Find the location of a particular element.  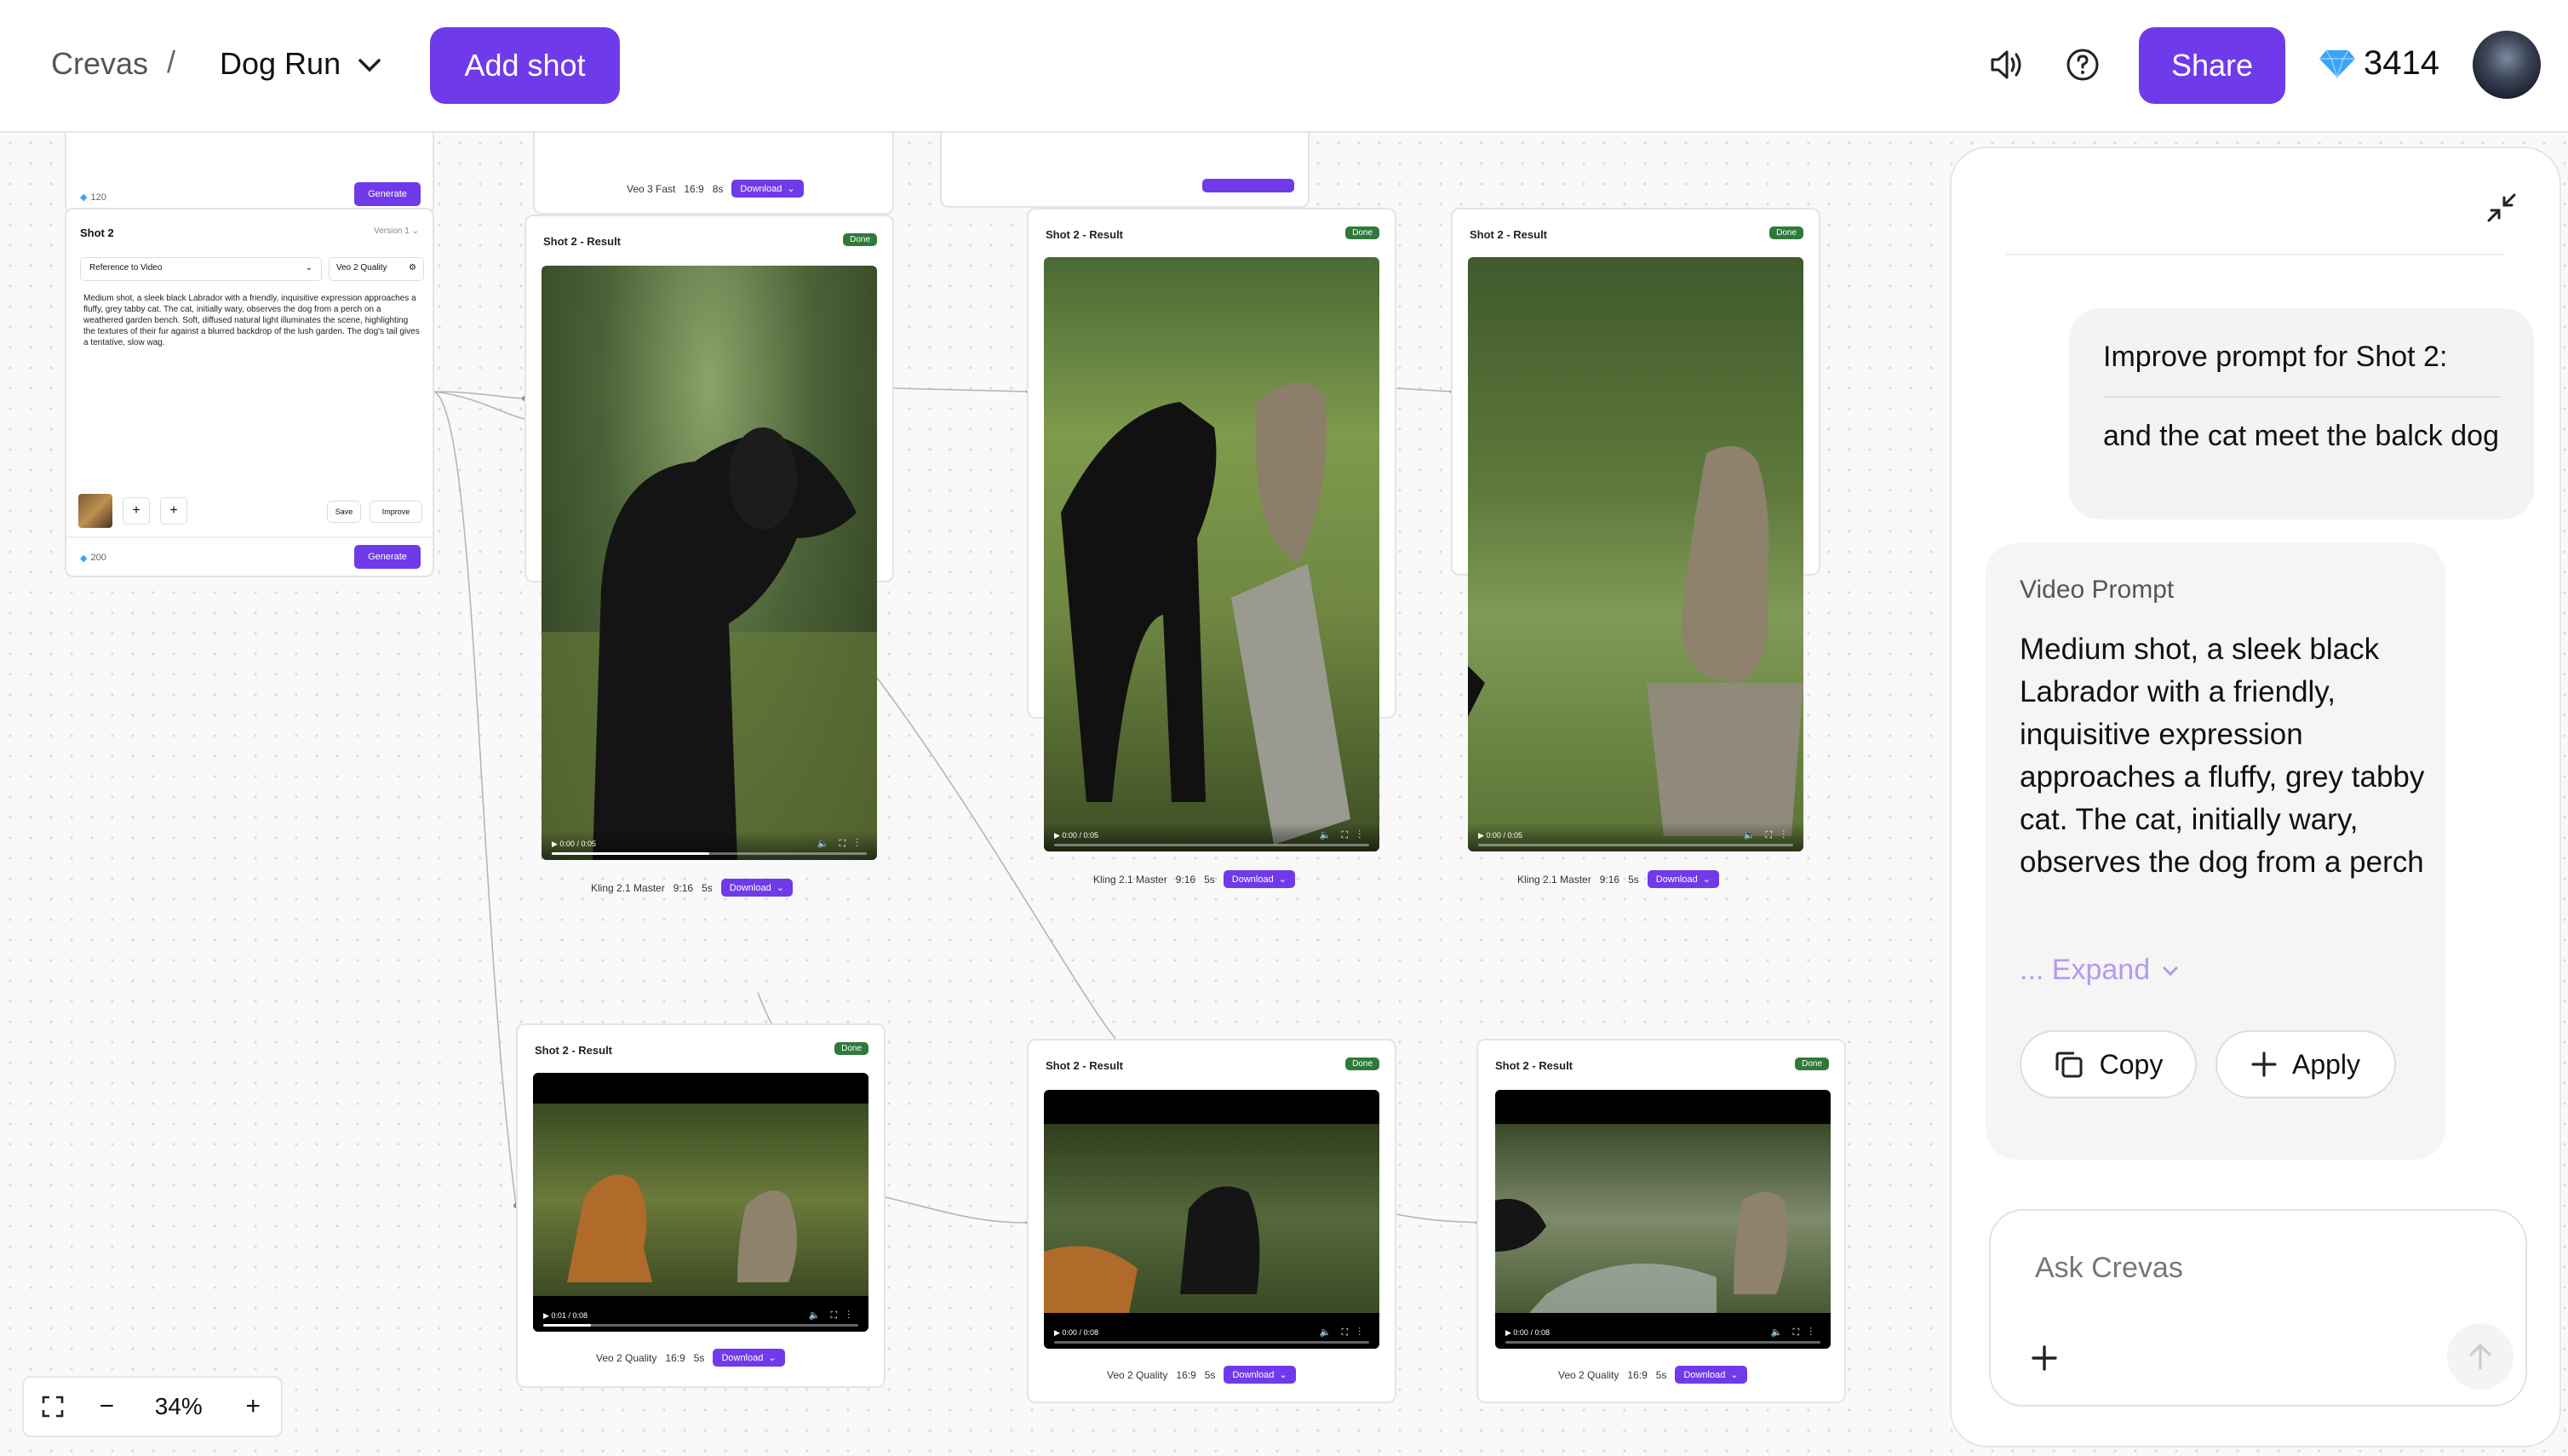

chat-input-box: Ask Crevas is located at coordinates (2258, 1308).